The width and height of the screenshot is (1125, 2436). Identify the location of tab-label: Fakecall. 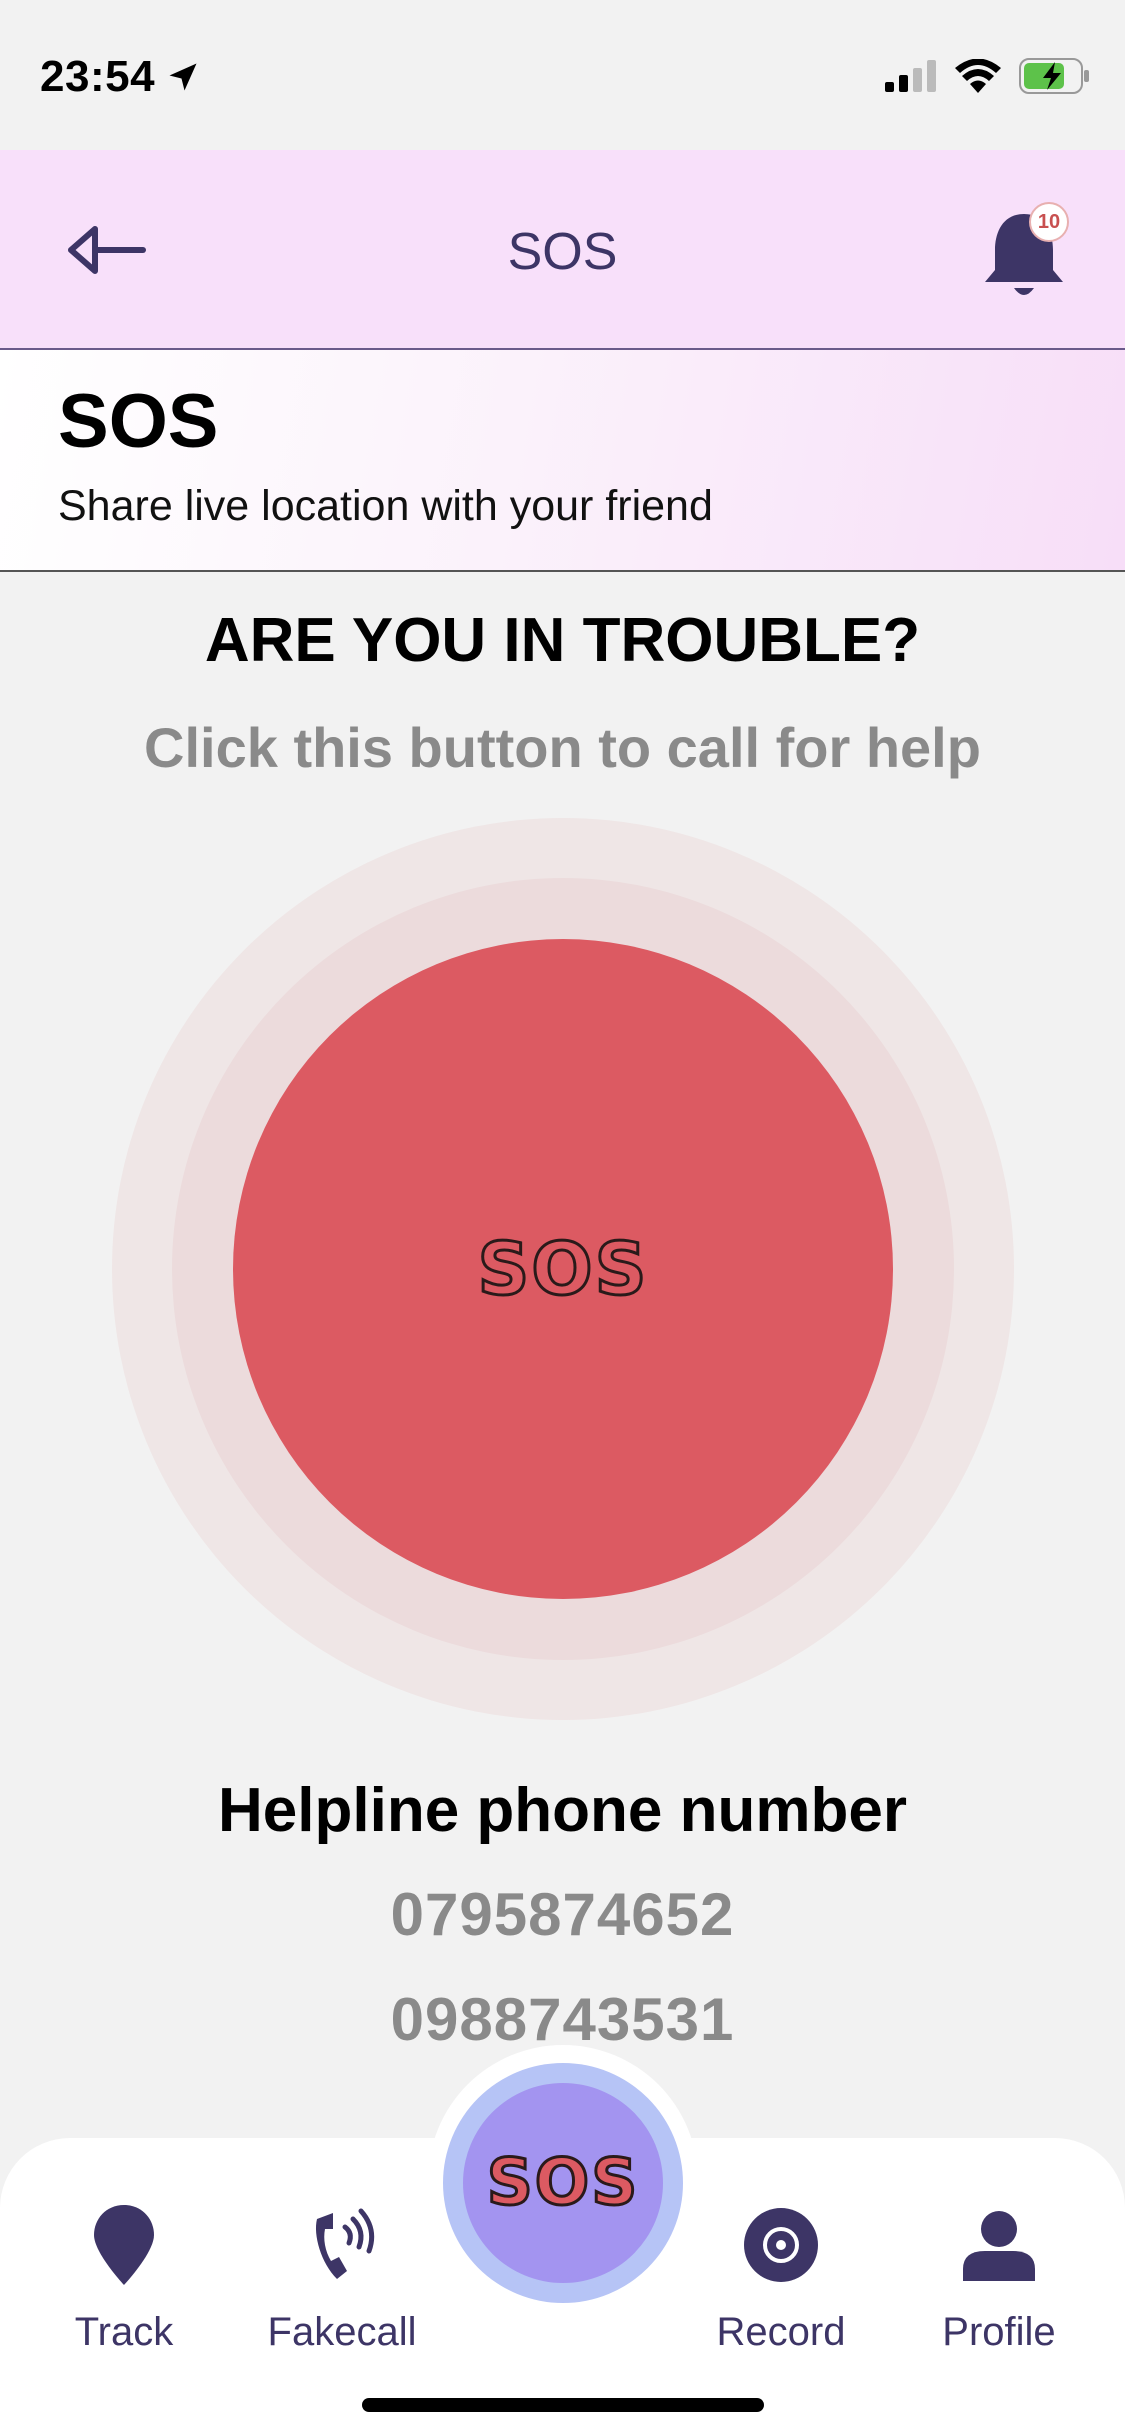
(342, 2332).